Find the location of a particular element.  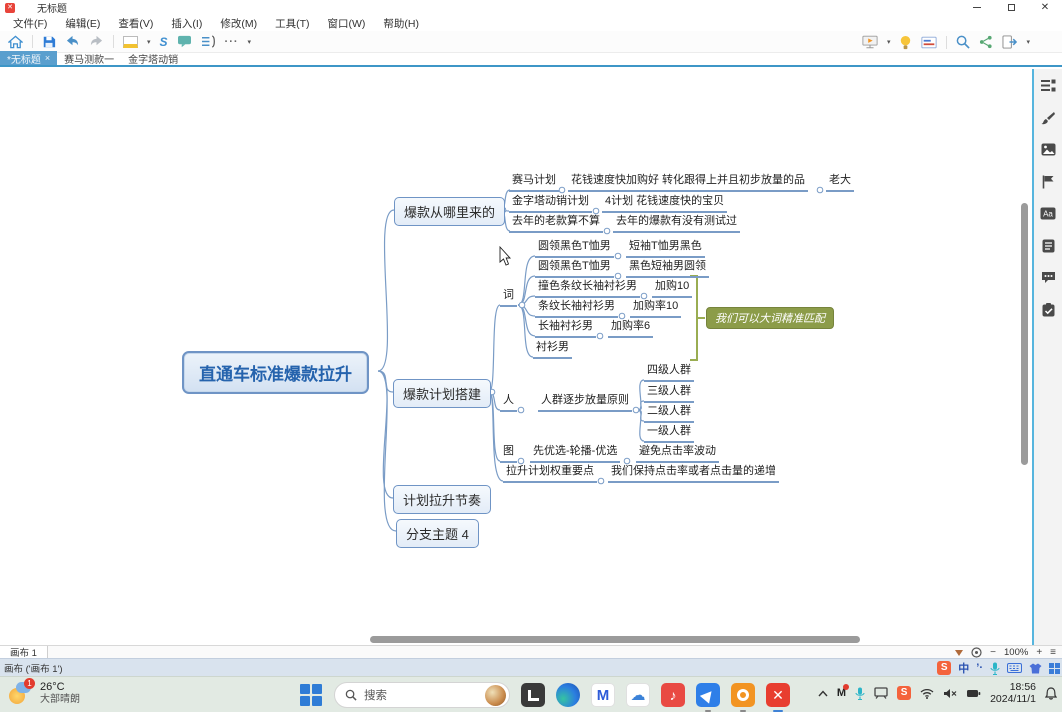

topic-lastyear: 去年的老款算不算 is located at coordinates (556, 223).